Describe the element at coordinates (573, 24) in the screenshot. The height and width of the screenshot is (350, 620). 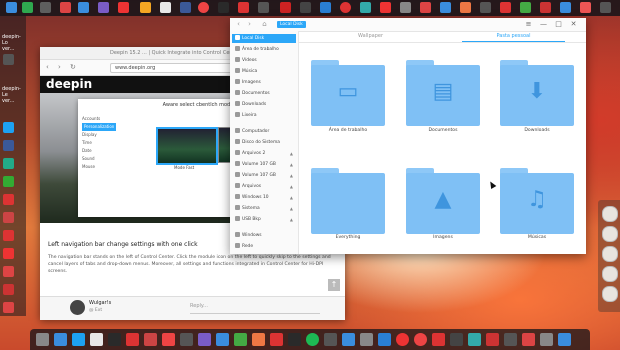
I see `close-icon: ✕` at that location.